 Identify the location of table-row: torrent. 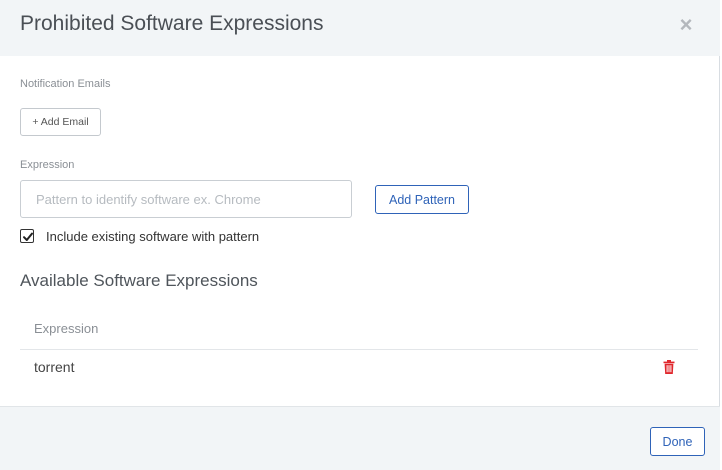
(359, 368).